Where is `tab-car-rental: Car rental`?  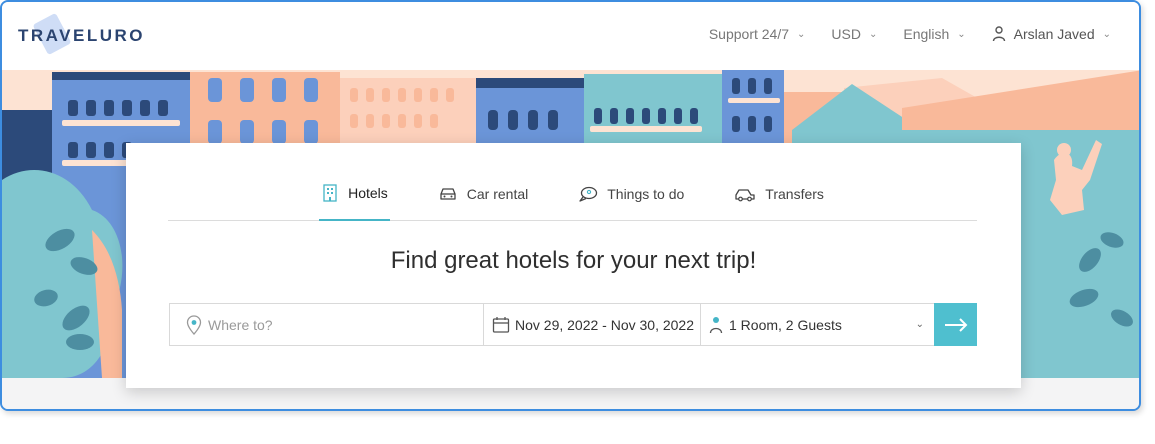
tab-car-rental: Car rental is located at coordinates (483, 201).